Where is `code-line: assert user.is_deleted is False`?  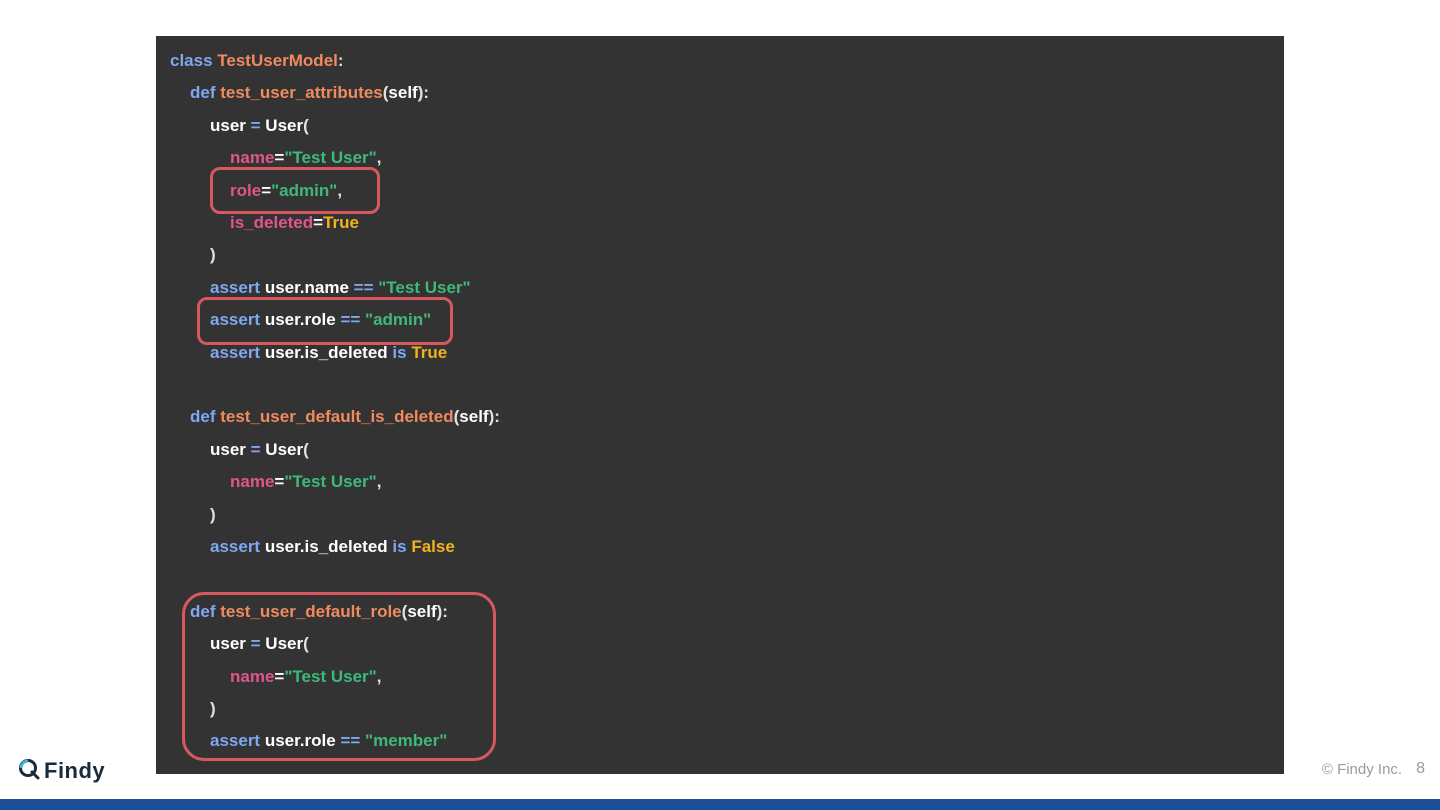
code-line: assert user.is_deleted is False is located at coordinates (332, 547).